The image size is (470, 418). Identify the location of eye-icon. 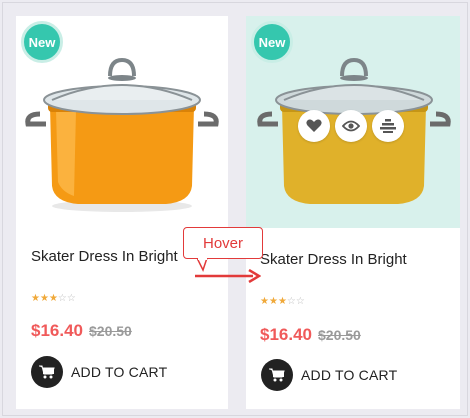
(351, 126).